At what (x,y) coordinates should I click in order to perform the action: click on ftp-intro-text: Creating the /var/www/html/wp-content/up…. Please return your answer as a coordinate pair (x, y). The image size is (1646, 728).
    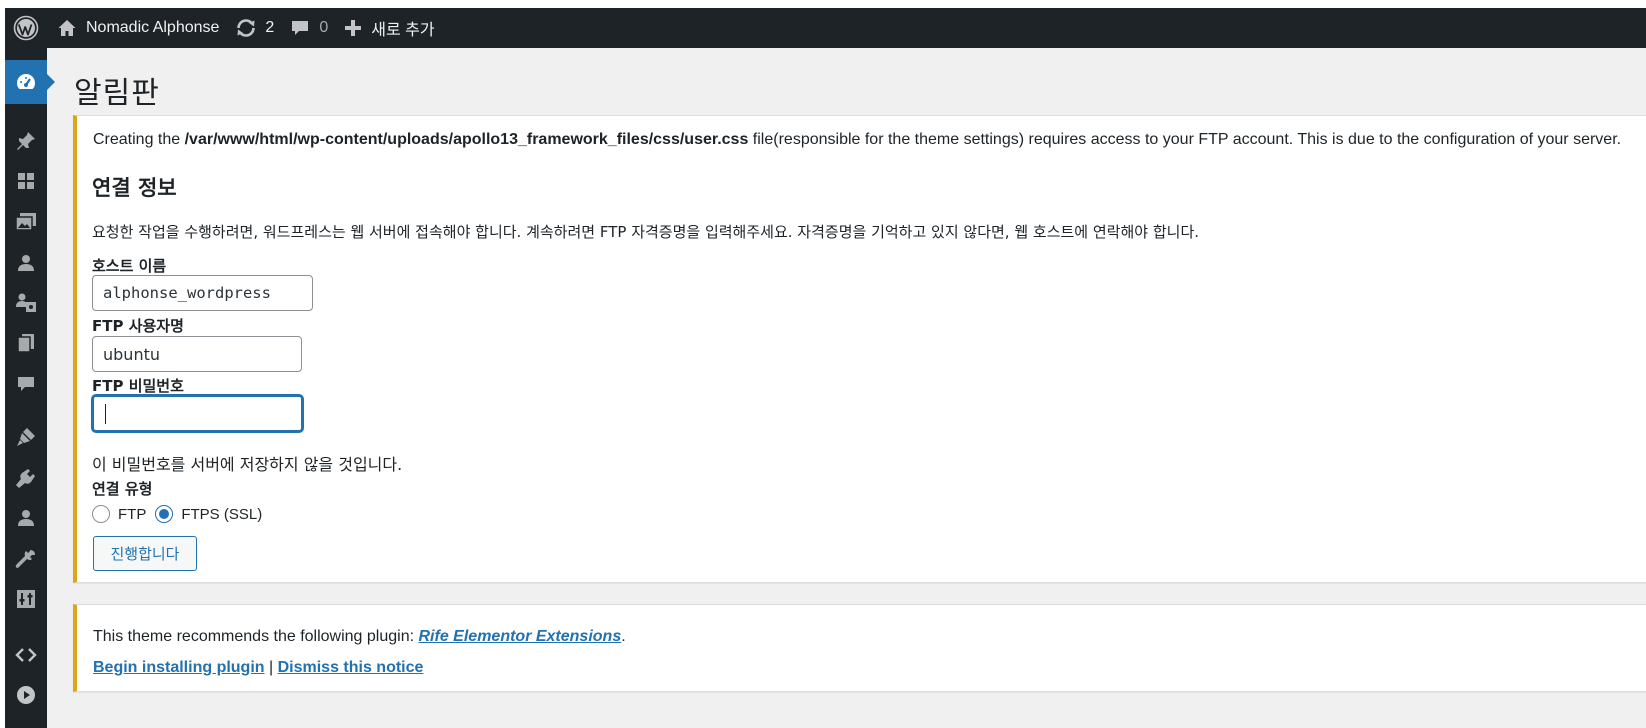
    Looking at the image, I should click on (857, 140).